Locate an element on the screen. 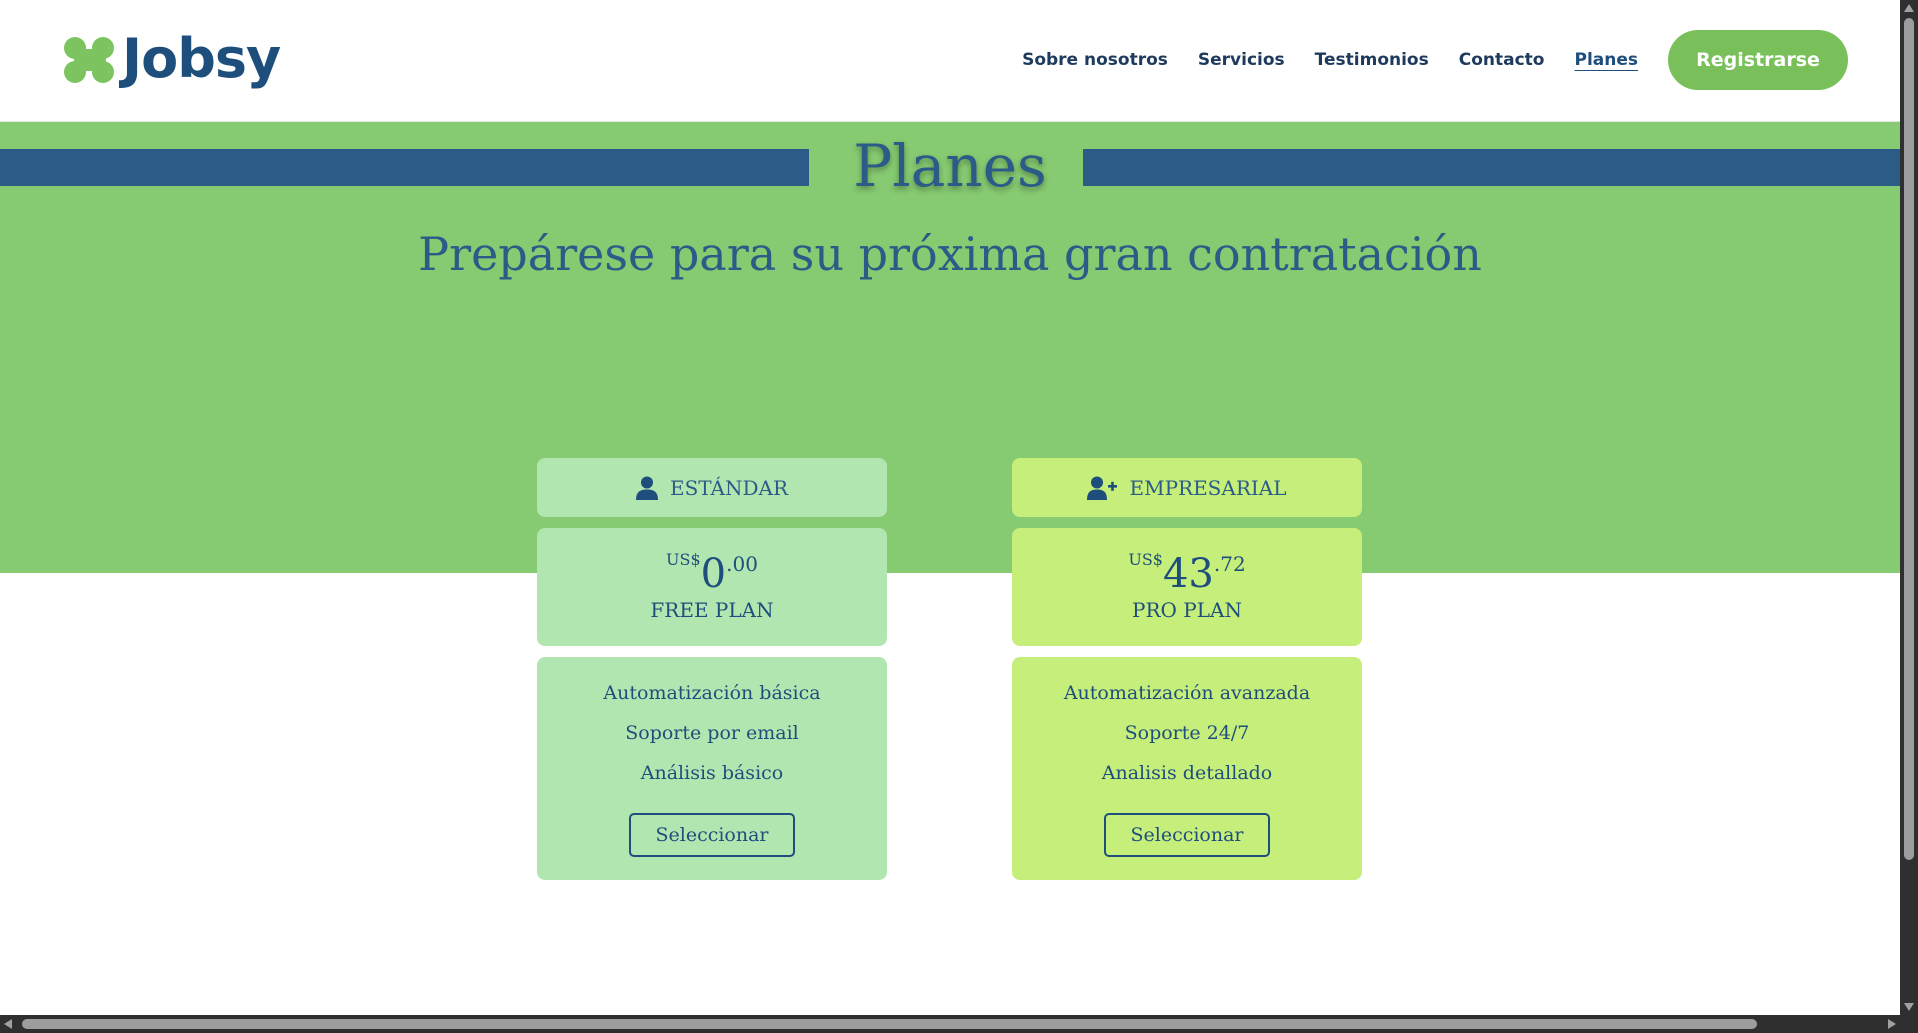 The height and width of the screenshot is (1033, 1918). plan-tier: FREE PLAN is located at coordinates (712, 610).